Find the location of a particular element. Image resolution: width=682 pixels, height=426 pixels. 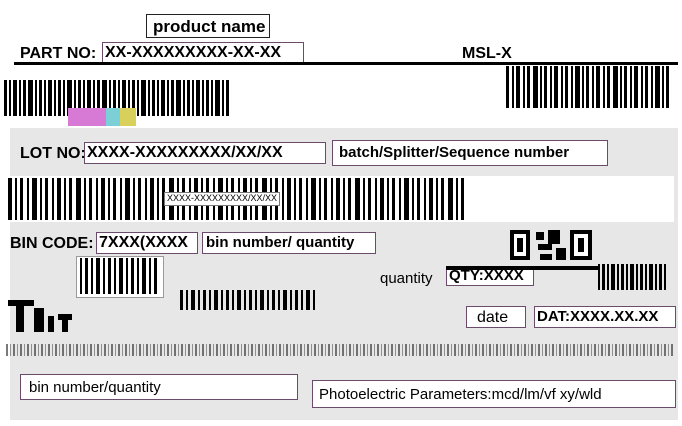

color-strip-yellow is located at coordinates (128, 117).